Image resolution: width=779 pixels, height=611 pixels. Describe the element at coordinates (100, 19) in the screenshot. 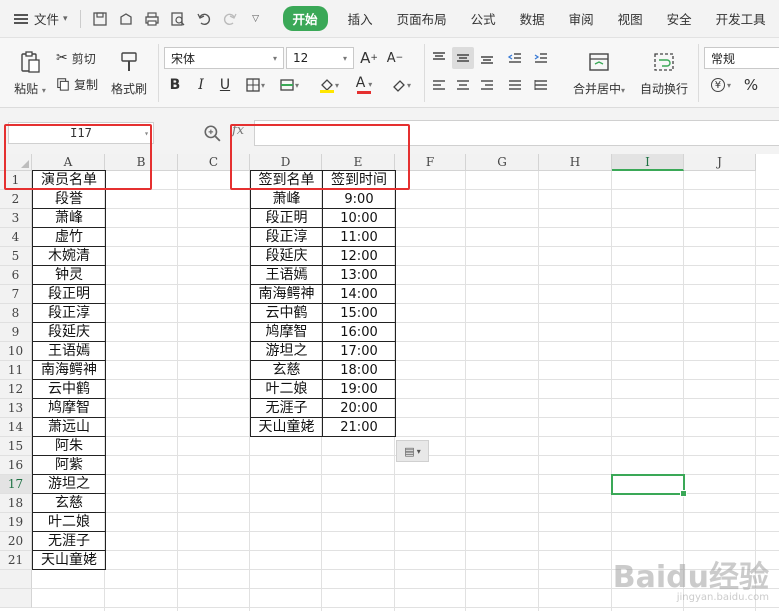

I see `save-icon` at that location.